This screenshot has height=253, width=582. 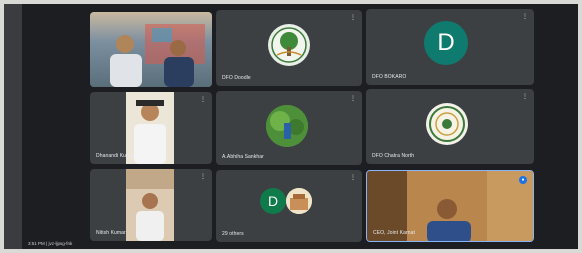 I want to click on participant-tile: ⋮ DFO Doodle, so click(x=289, y=48).